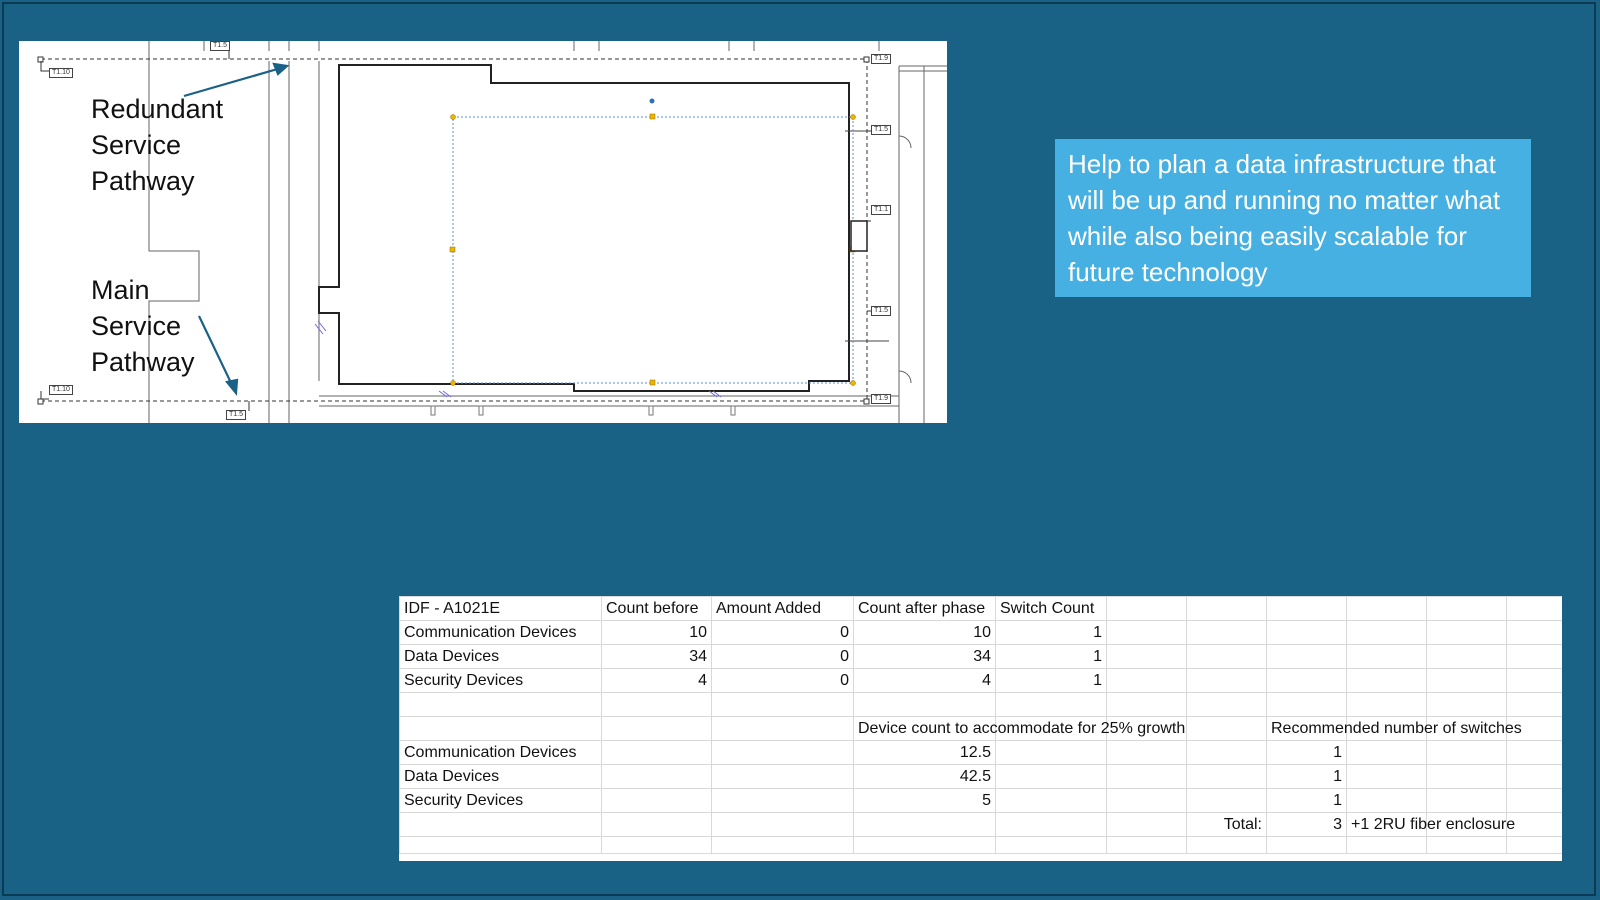 The width and height of the screenshot is (1600, 900). I want to click on table-row: Security Devices 4 0 4 1, so click(980, 680).